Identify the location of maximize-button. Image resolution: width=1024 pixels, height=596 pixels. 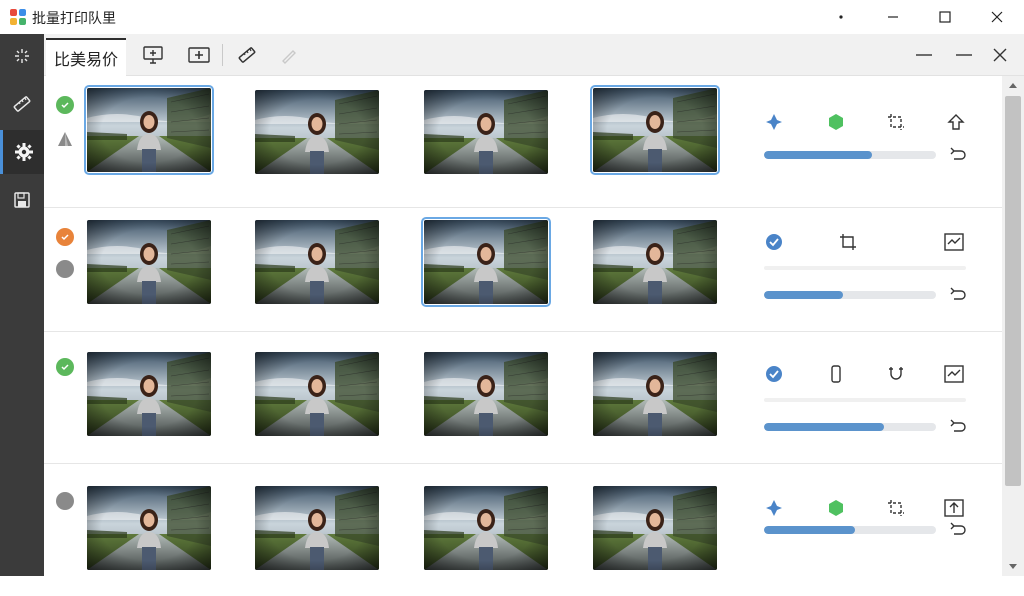
(945, 17).